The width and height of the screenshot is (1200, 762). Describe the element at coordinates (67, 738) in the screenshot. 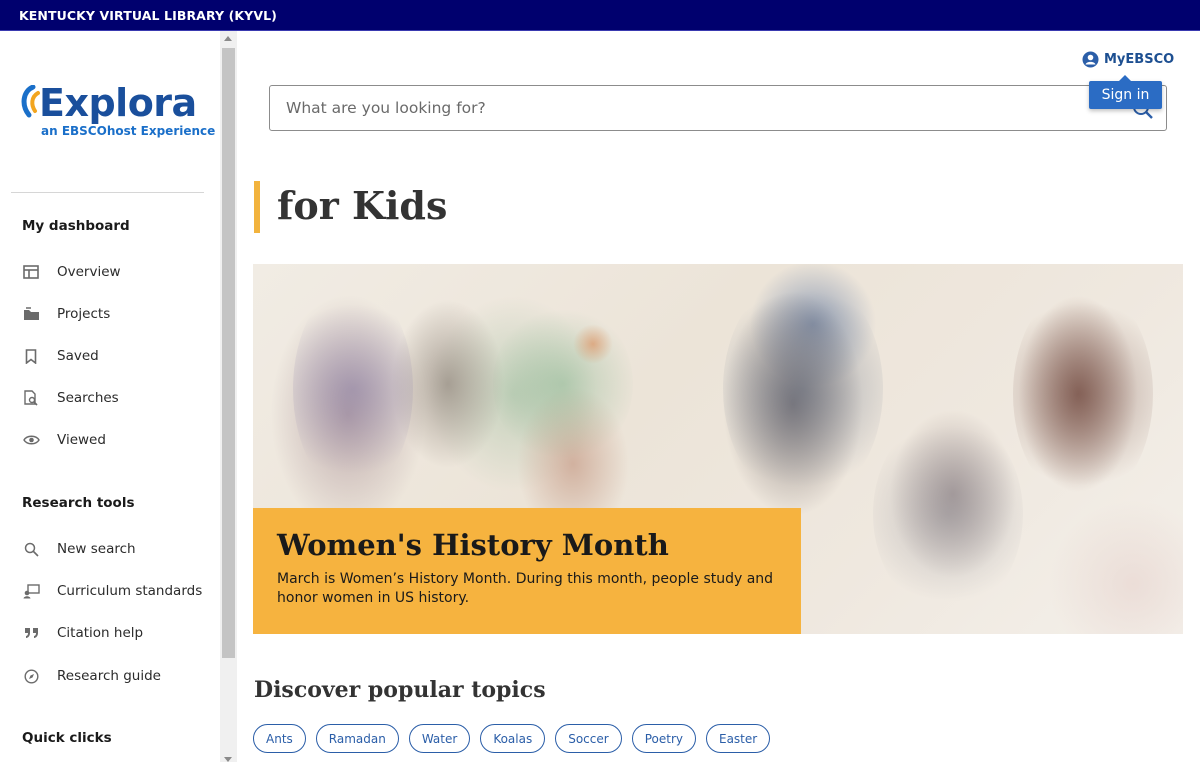

I see `quick-clicks-section-title: Quick clicks` at that location.